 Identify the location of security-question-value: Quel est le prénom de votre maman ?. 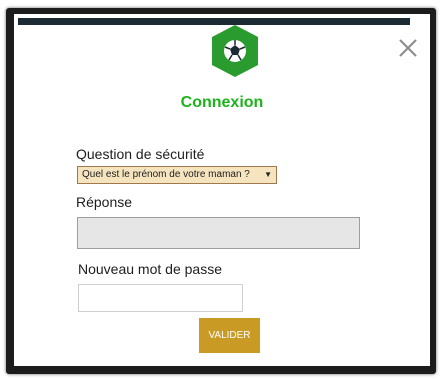
(166, 174).